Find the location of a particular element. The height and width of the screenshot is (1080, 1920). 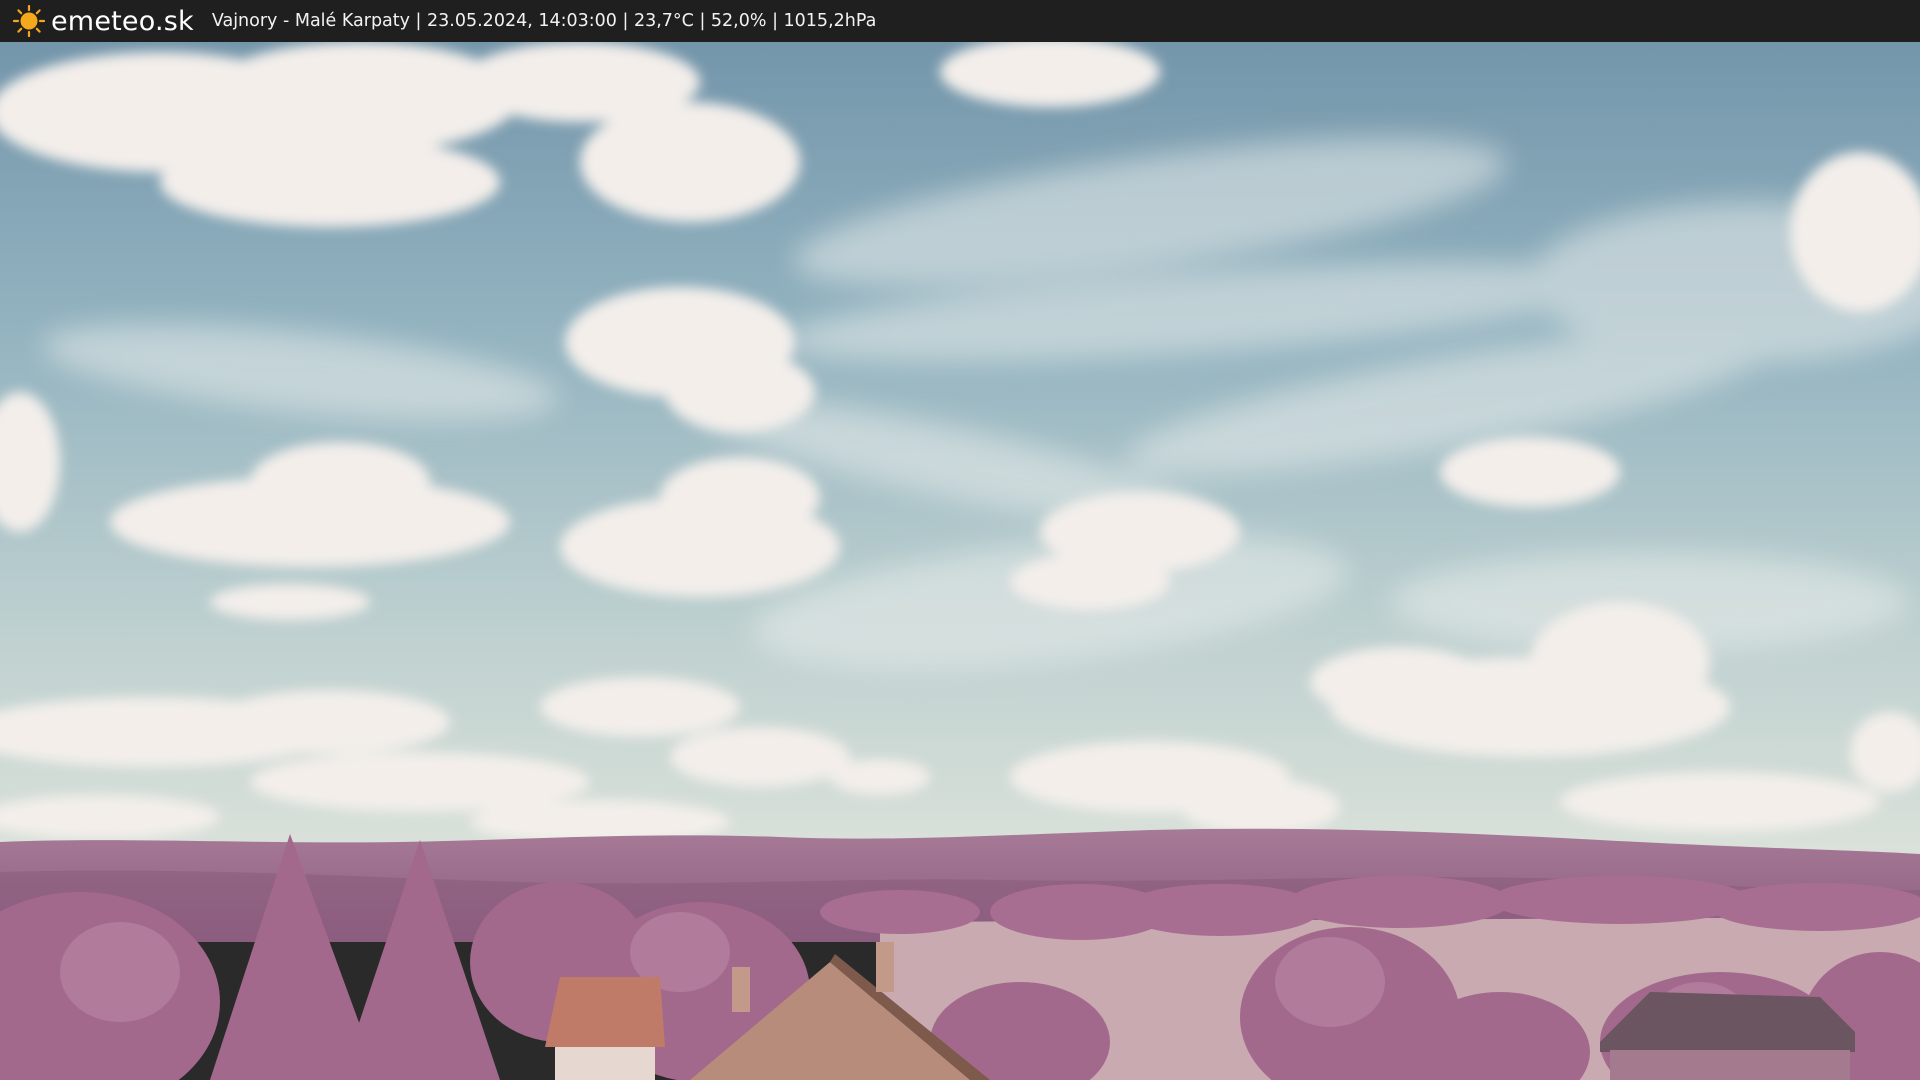

sun-icon is located at coordinates (29, 21).